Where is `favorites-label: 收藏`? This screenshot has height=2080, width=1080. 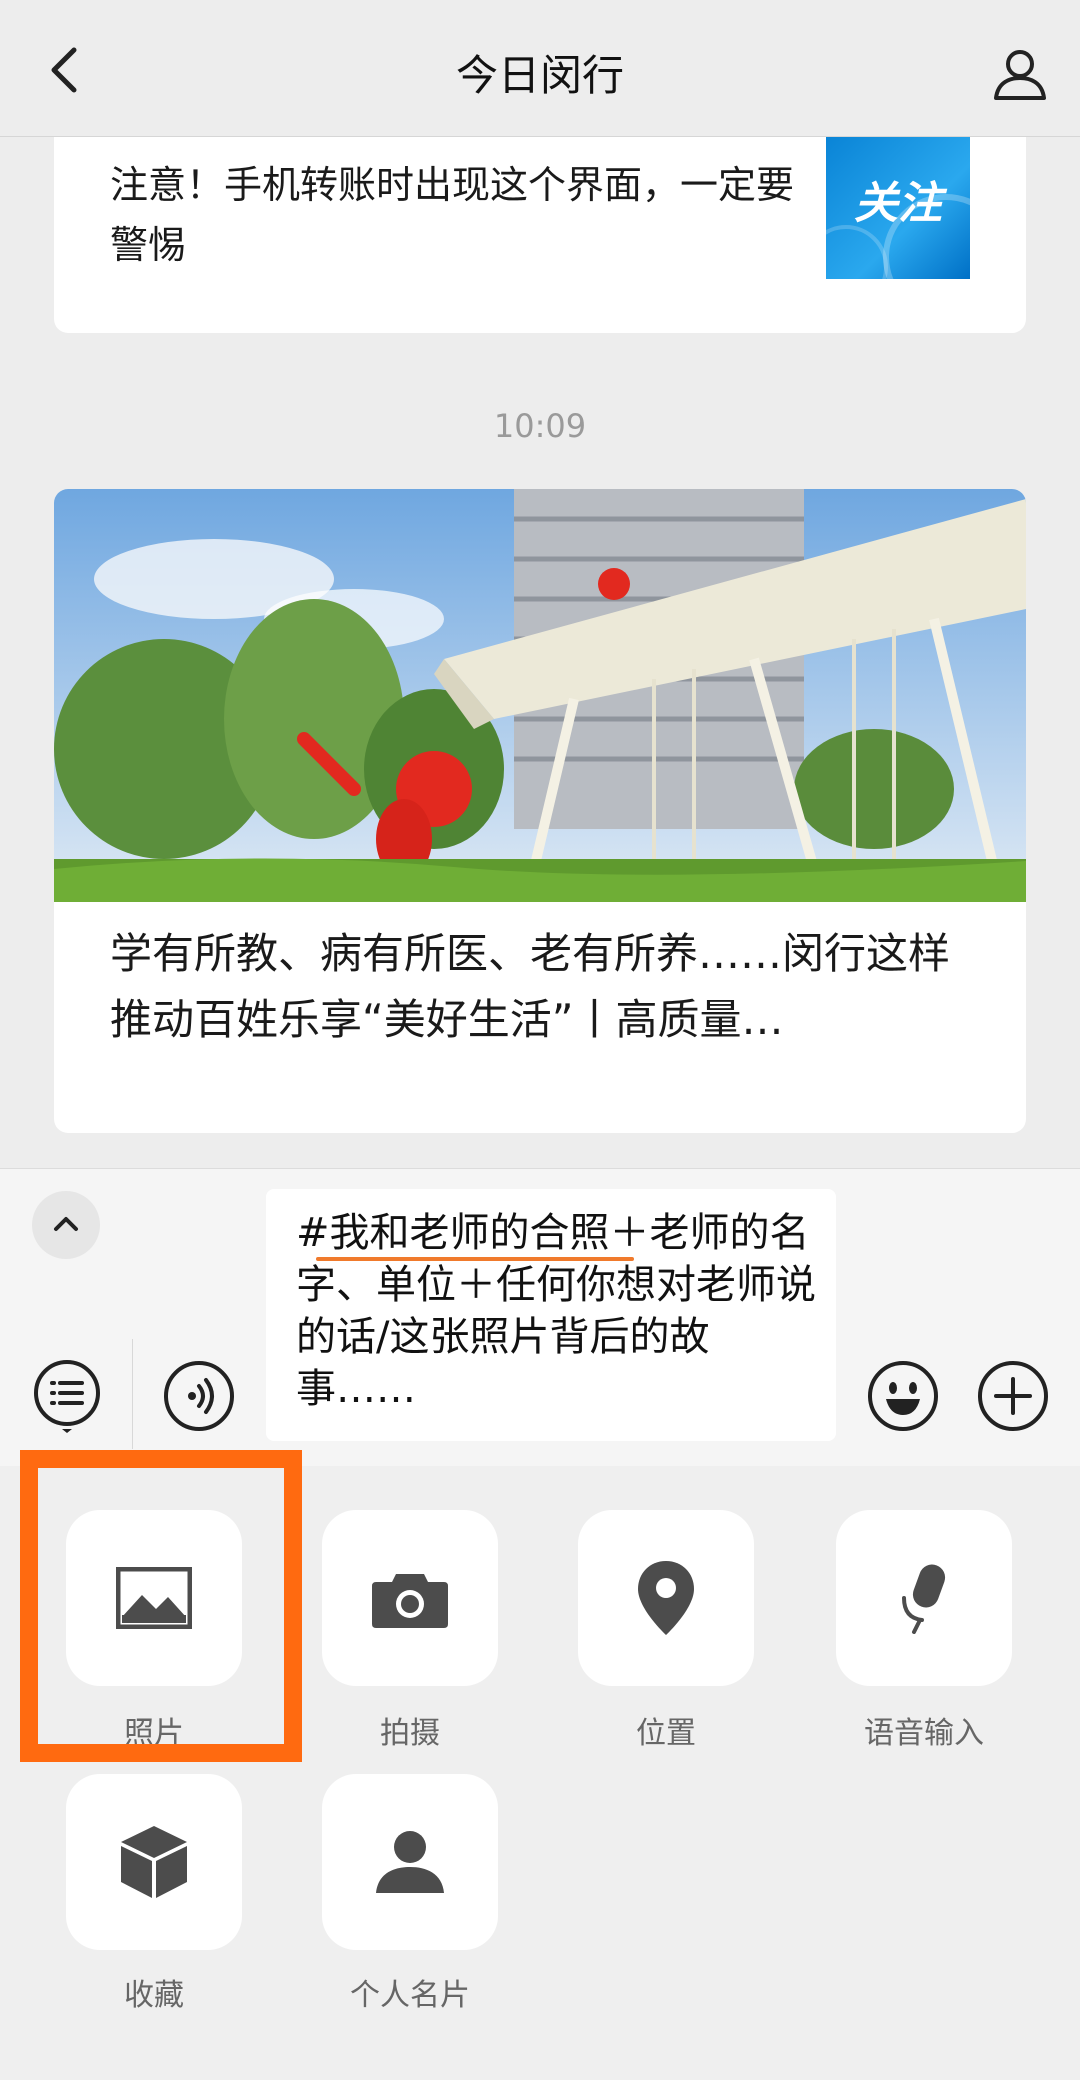
favorites-label: 收藏 is located at coordinates (154, 1995).